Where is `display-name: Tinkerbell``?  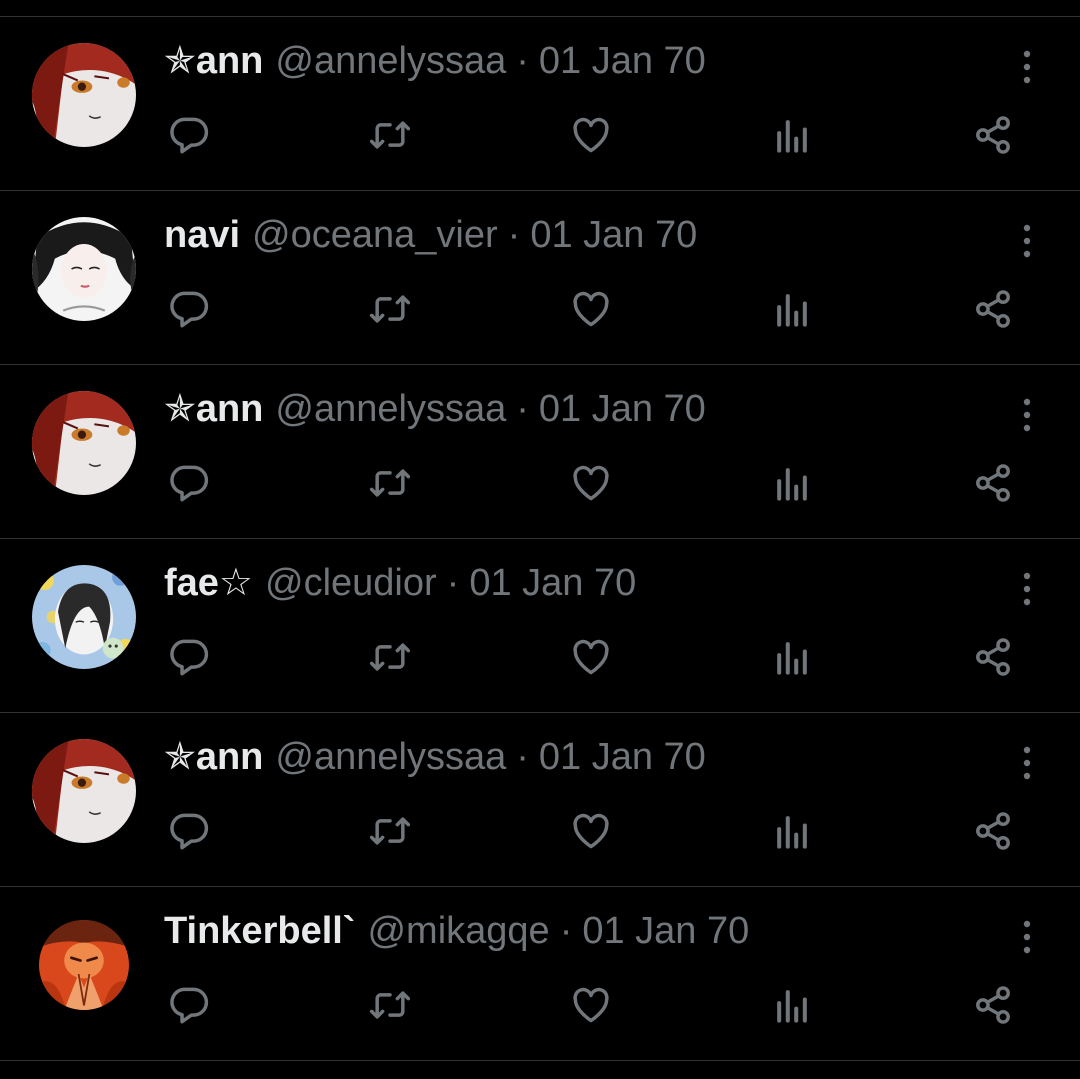 display-name: Tinkerbell` is located at coordinates (259, 931).